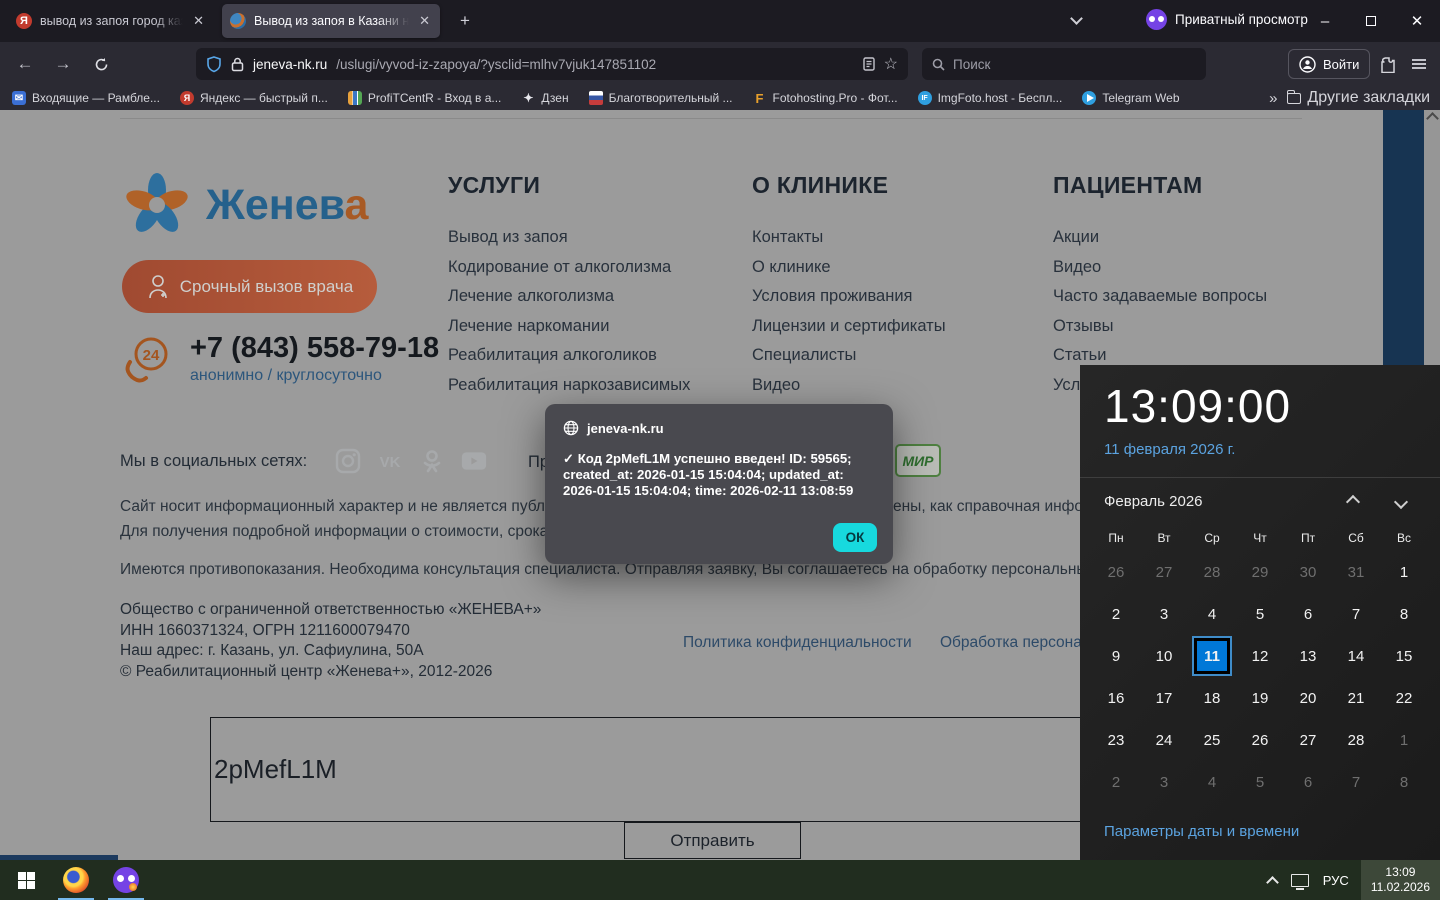 Image resolution: width=1440 pixels, height=900 pixels. I want to click on odnoklassniki-icon, so click(432, 461).